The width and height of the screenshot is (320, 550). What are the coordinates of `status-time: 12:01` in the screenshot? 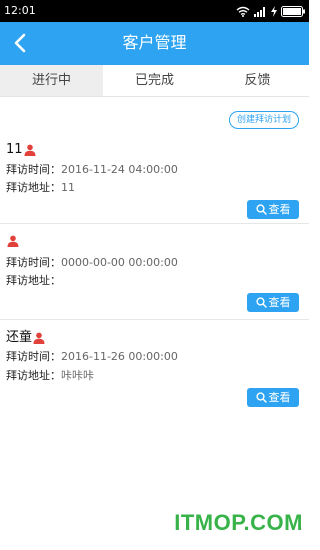 It's located at (20, 10).